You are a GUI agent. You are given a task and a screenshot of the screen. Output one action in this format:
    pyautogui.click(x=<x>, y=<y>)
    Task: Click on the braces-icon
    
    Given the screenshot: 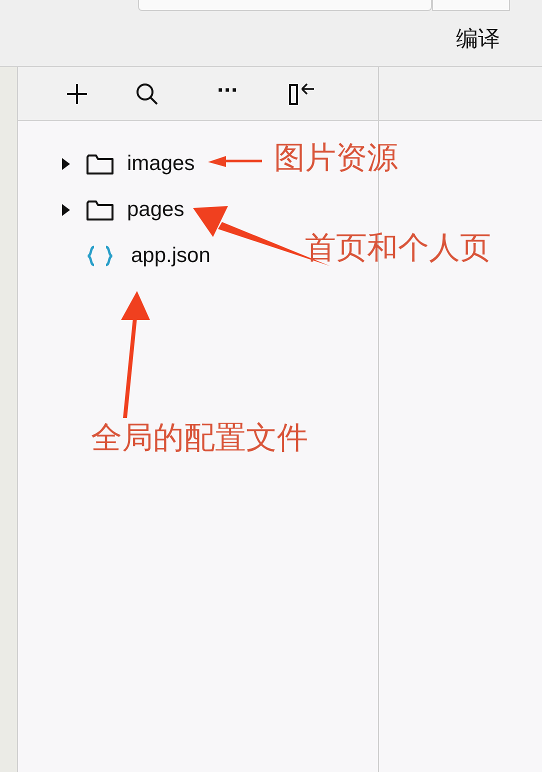 What is the action you would take?
    pyautogui.click(x=100, y=256)
    